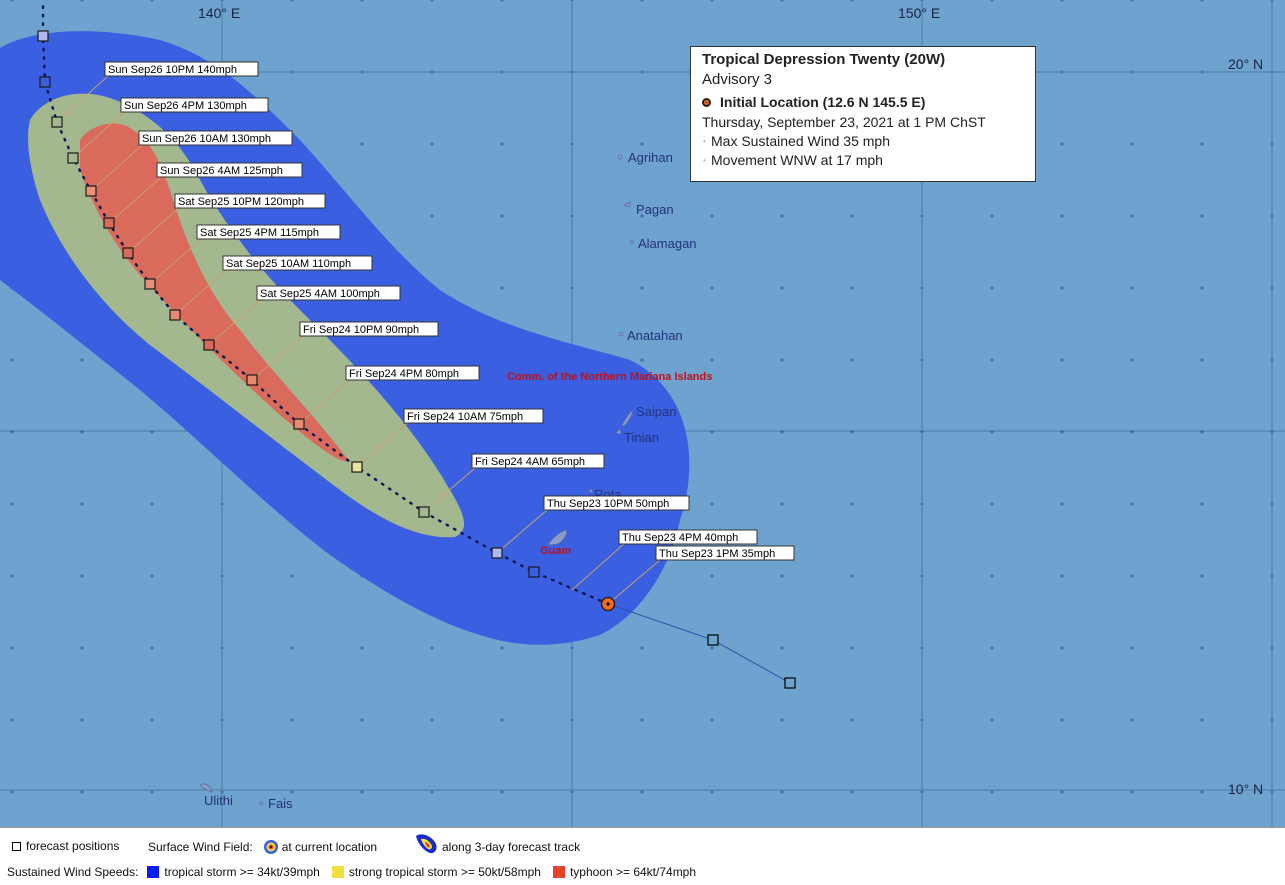 The width and height of the screenshot is (1285, 885). I want to click on forecast-label: Sun Sep26 4PM 130mph, so click(194, 105).